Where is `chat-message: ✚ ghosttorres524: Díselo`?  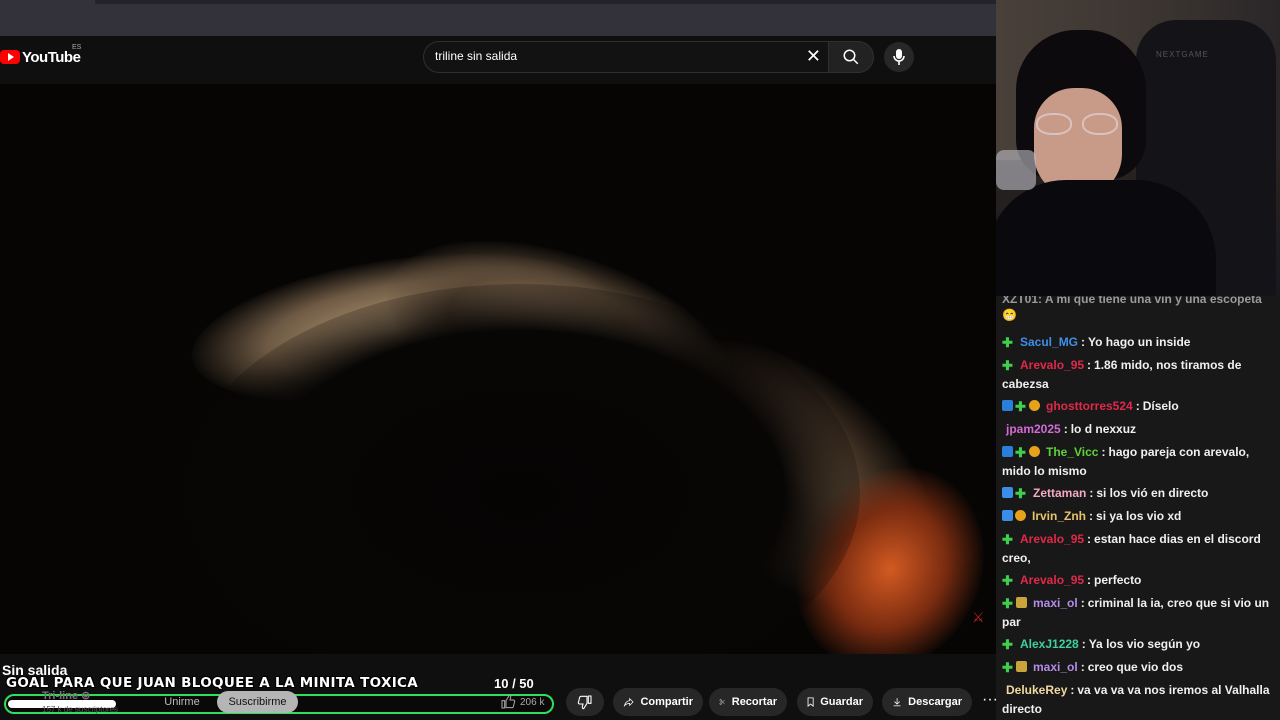
chat-message: ✚ ghosttorres524: Díselo is located at coordinates (1137, 406).